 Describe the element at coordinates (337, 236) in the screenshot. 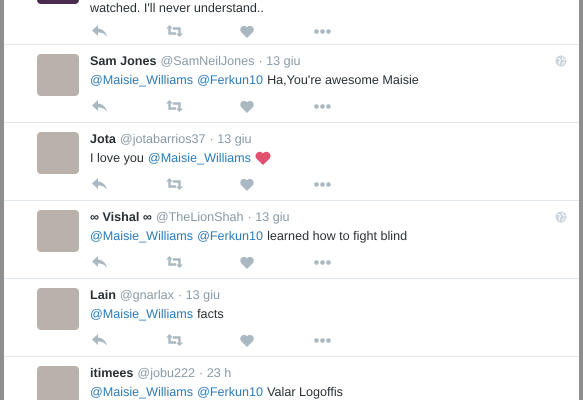

I see `tweet-text: learned how to fight blind` at that location.